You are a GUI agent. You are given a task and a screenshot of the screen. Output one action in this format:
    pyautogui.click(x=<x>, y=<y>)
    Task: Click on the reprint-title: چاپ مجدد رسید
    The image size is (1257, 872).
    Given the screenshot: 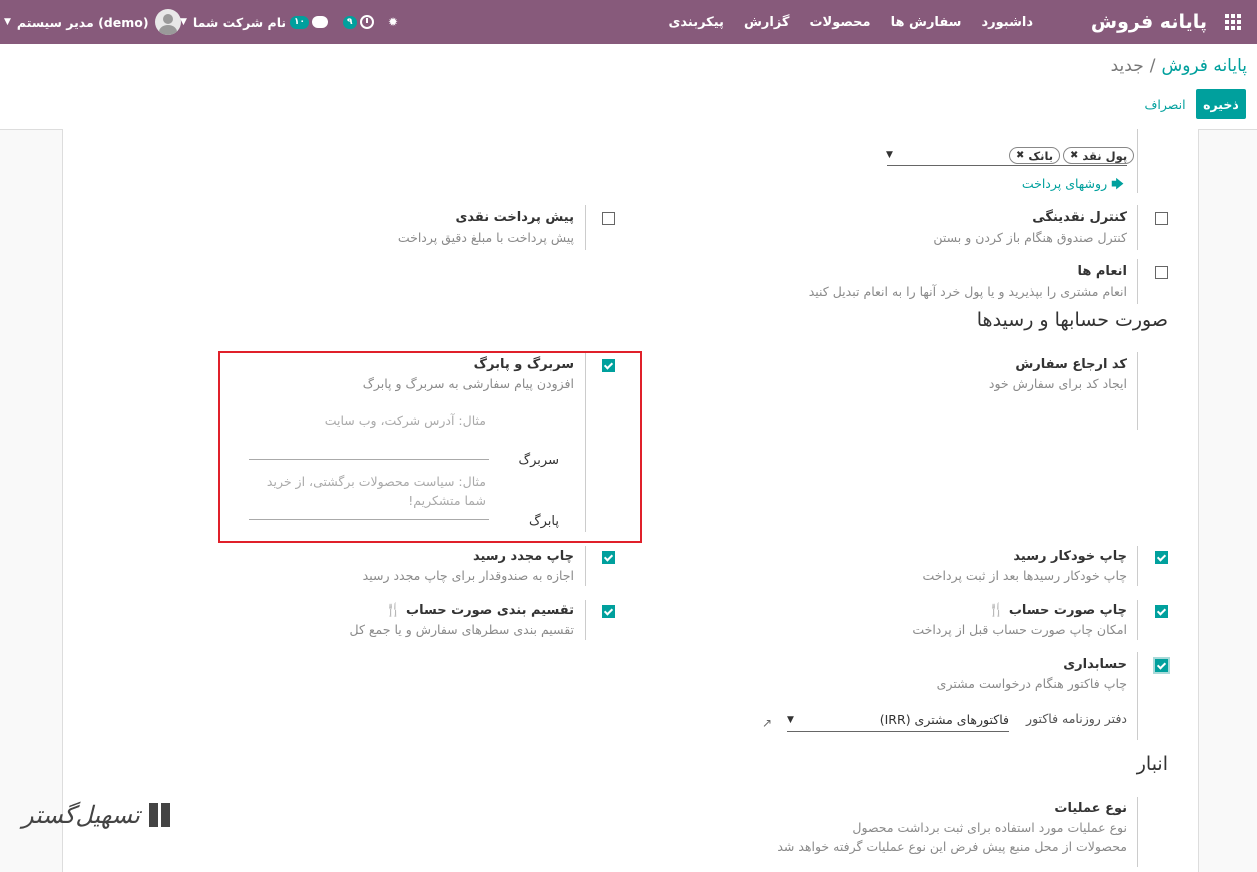 What is the action you would take?
    pyautogui.click(x=523, y=556)
    